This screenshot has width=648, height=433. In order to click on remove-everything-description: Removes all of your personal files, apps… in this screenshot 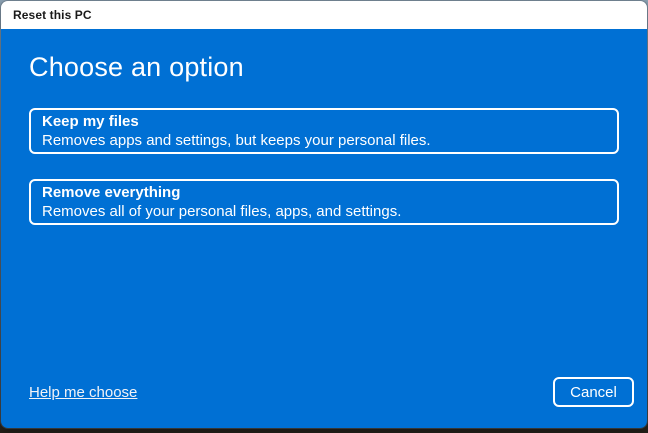, I will do `click(222, 211)`.